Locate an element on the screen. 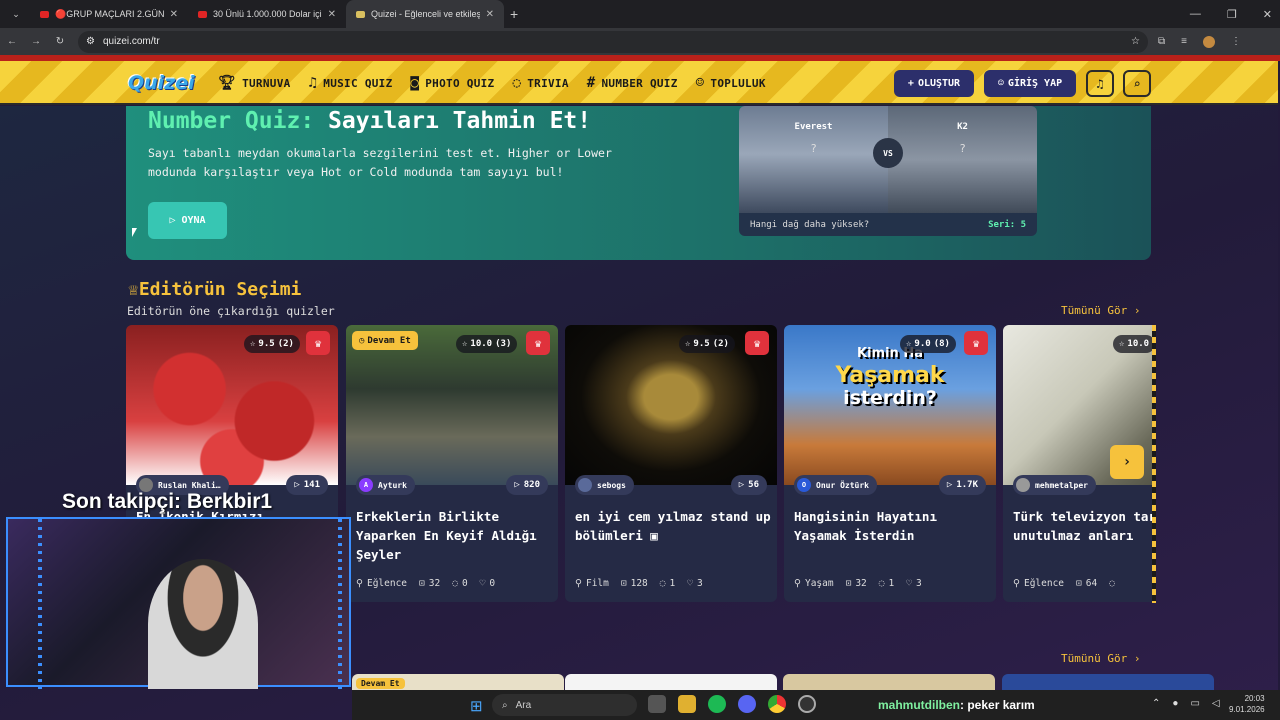 The width and height of the screenshot is (1280, 720). section-title-text: Editörün Seçimi is located at coordinates (220, 289).